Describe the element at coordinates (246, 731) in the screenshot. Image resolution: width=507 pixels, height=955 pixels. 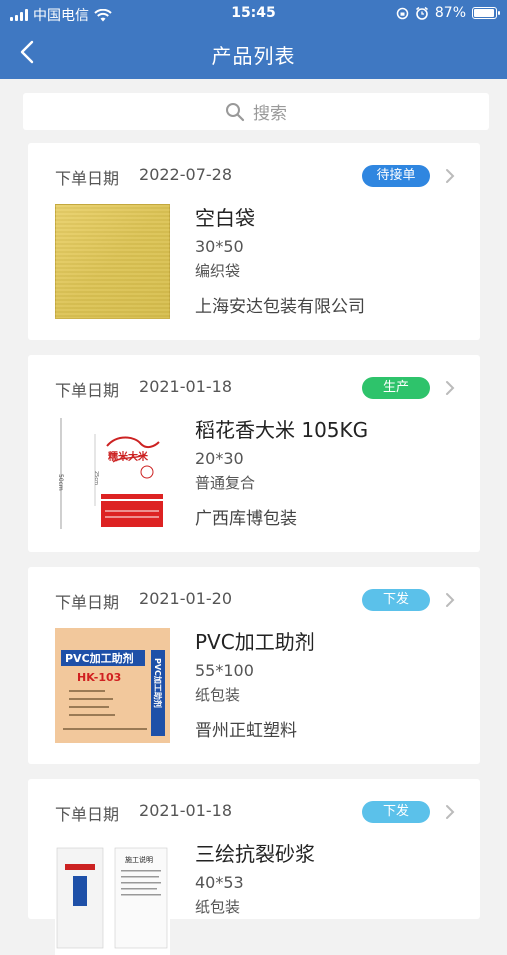
I see `company-name: 晋州正虹塑料` at that location.